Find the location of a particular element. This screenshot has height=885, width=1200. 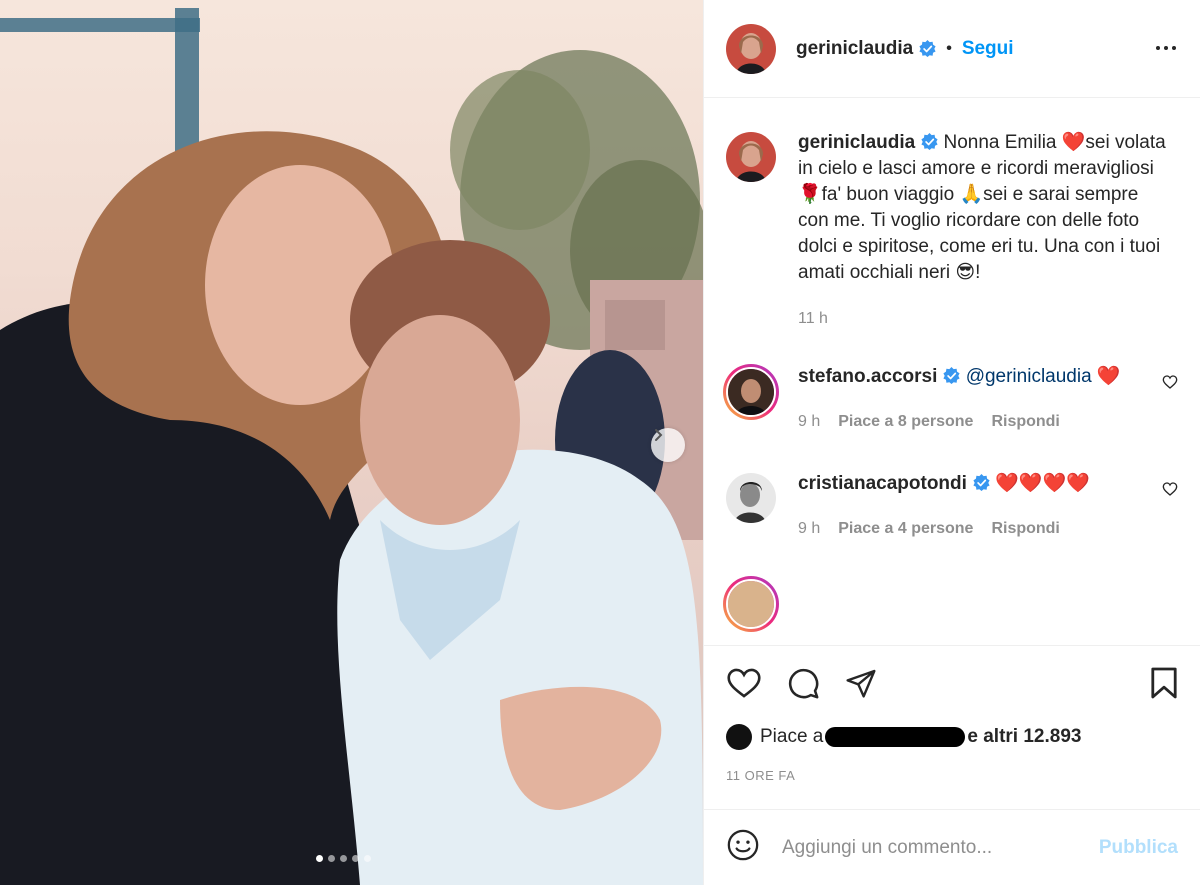

comment-button is located at coordinates (803, 683).